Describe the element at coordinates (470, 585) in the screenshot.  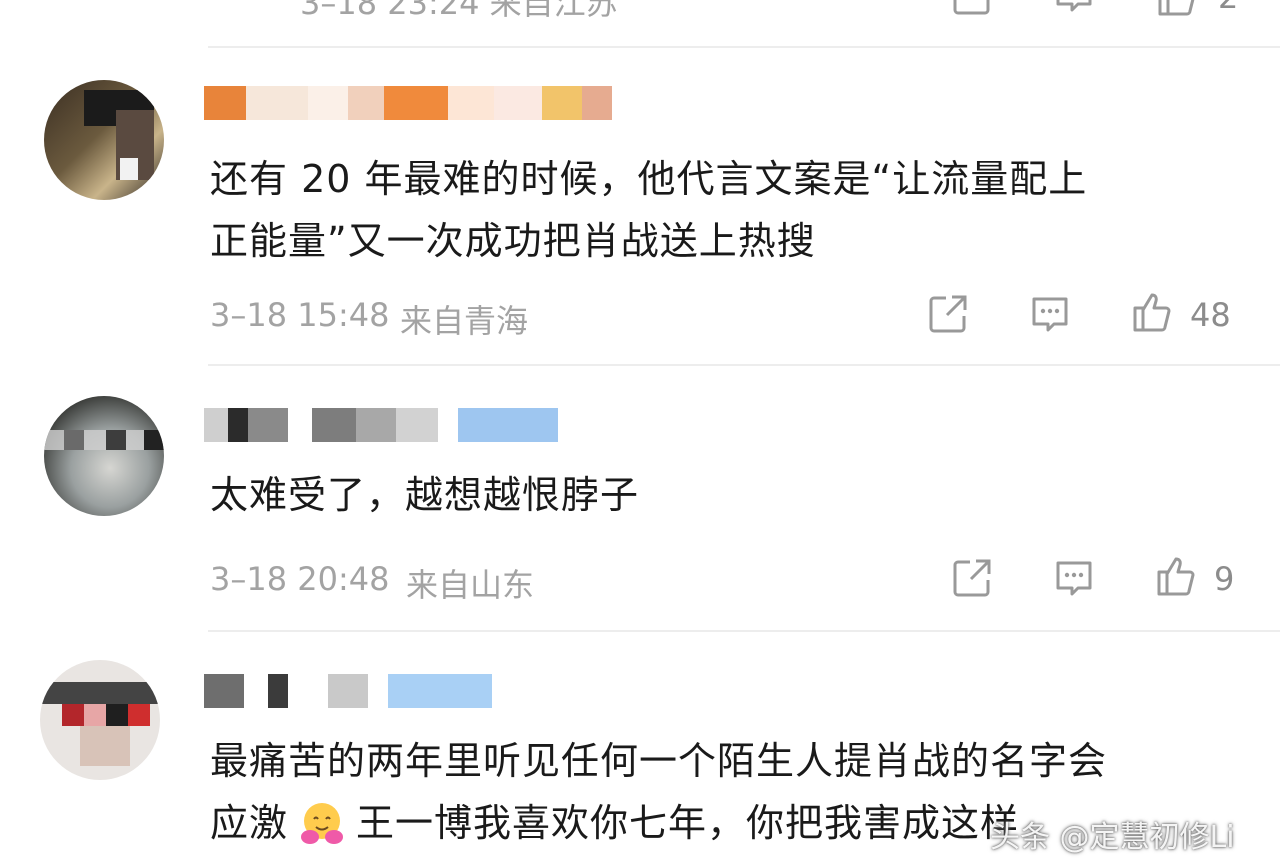
I see `comment-location: 来自山东` at that location.